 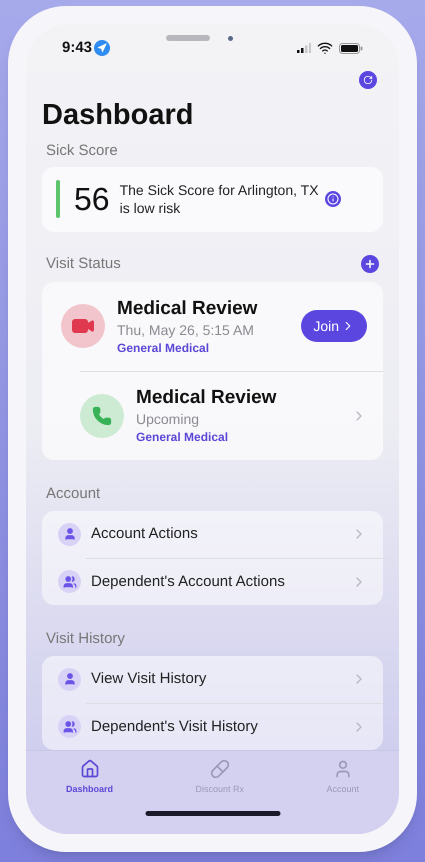 What do you see at coordinates (168, 420) in the screenshot?
I see `visit-subtitle: Upcoming` at bounding box center [168, 420].